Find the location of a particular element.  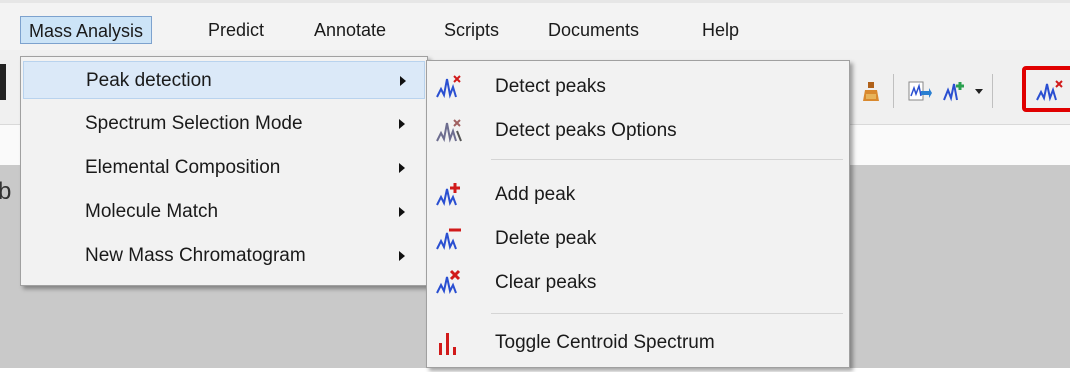

menu-item-label: Elemental Composition is located at coordinates (183, 167).